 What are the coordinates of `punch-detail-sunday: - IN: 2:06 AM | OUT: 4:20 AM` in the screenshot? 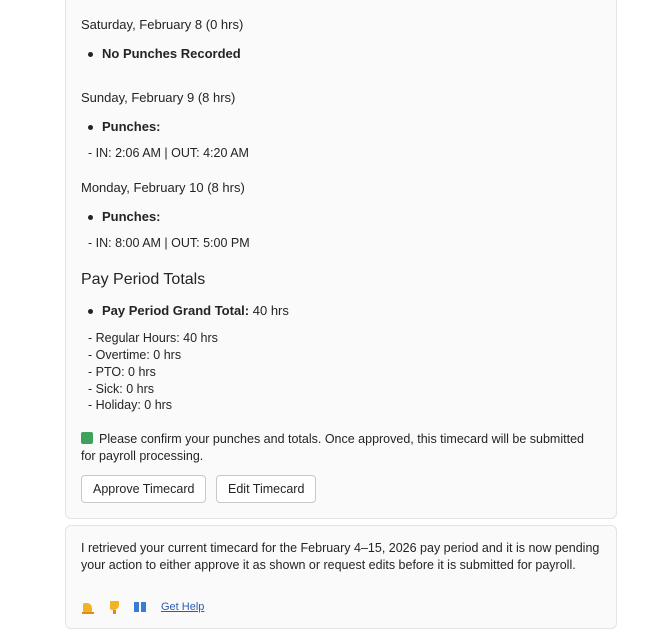 It's located at (168, 153).